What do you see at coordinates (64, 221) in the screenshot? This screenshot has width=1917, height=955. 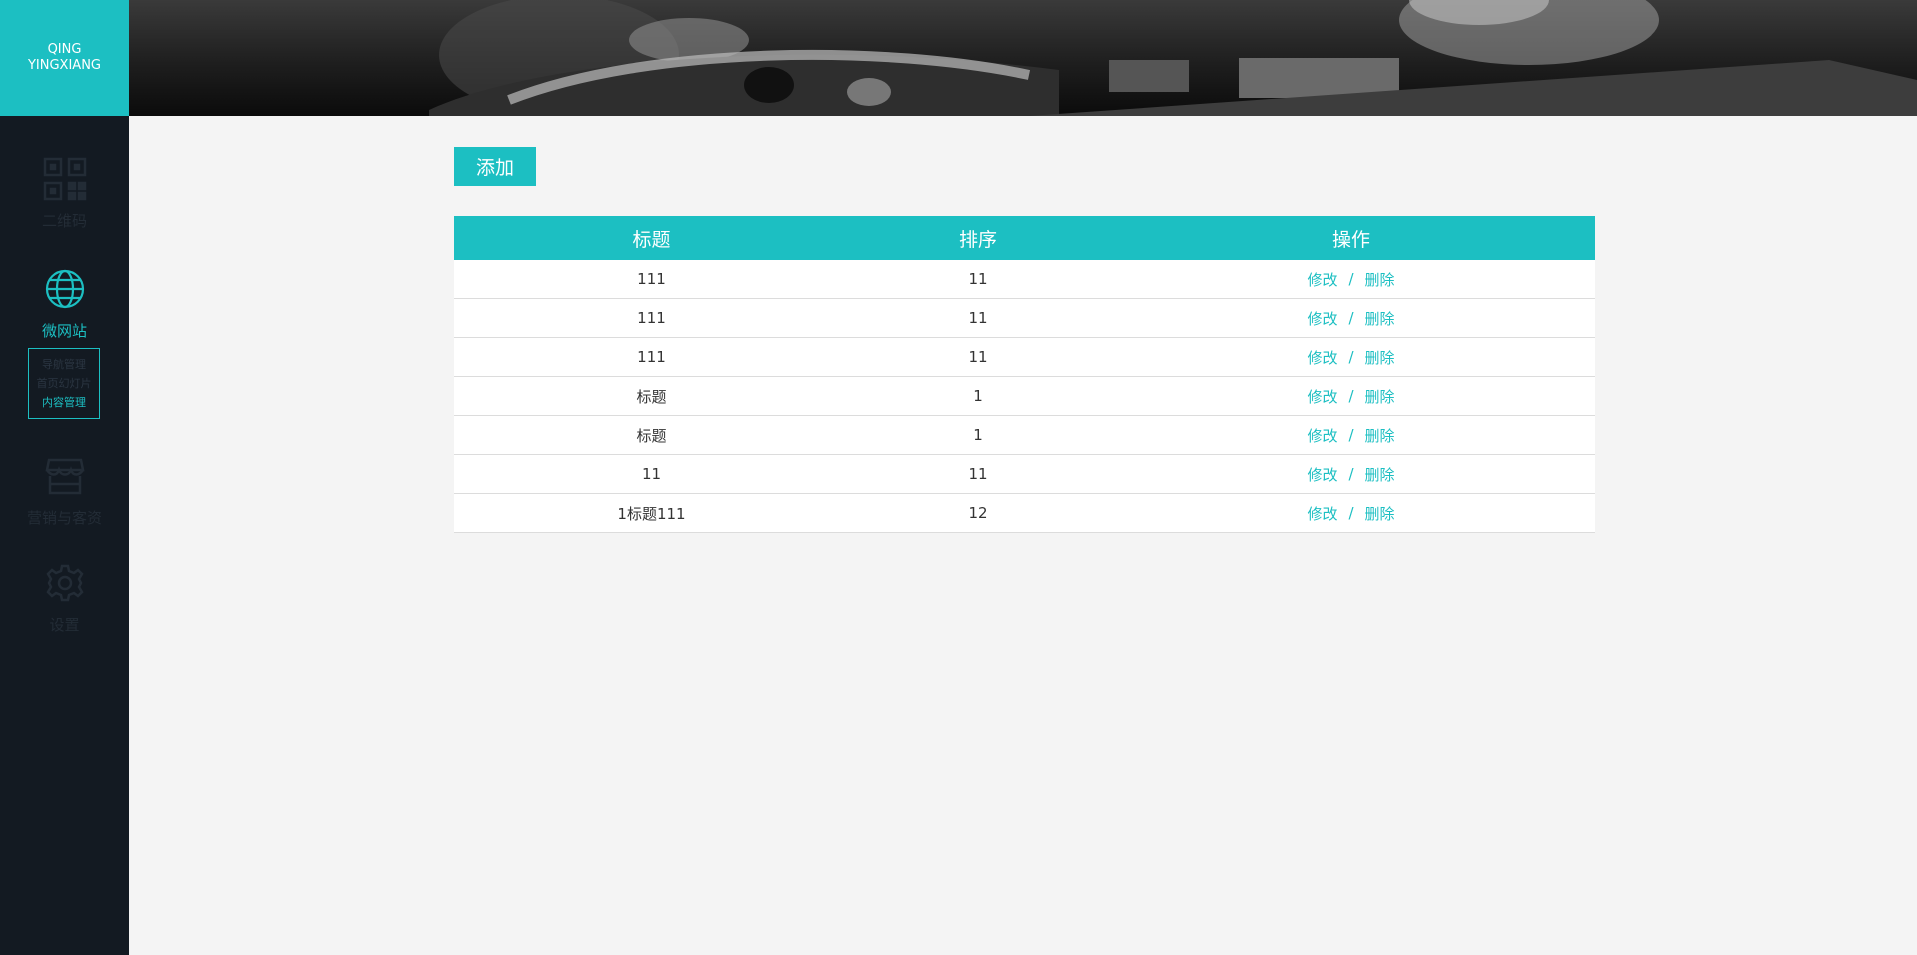 I see `sidebar-item-label: 二维码` at bounding box center [64, 221].